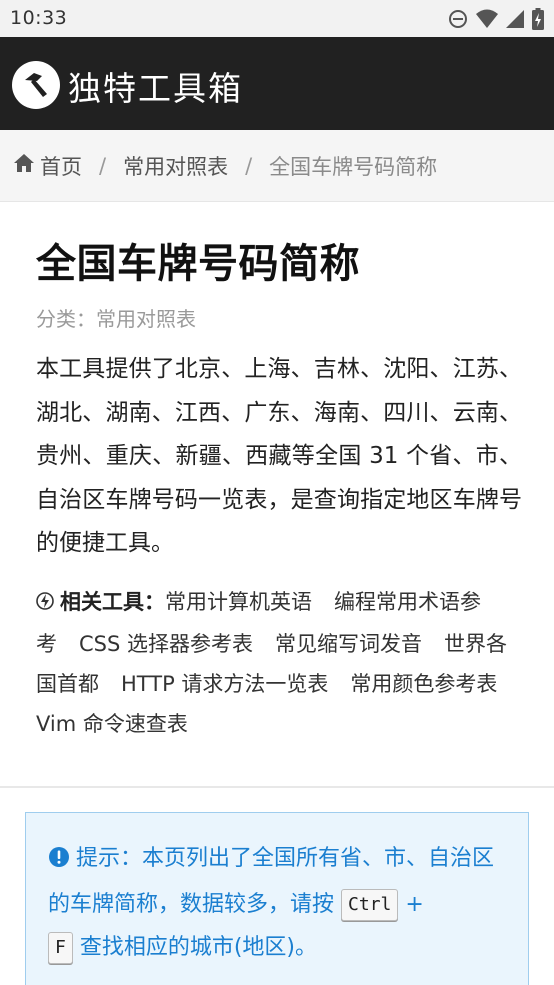  Describe the element at coordinates (36, 85) in the screenshot. I see `hammer-icon` at that location.